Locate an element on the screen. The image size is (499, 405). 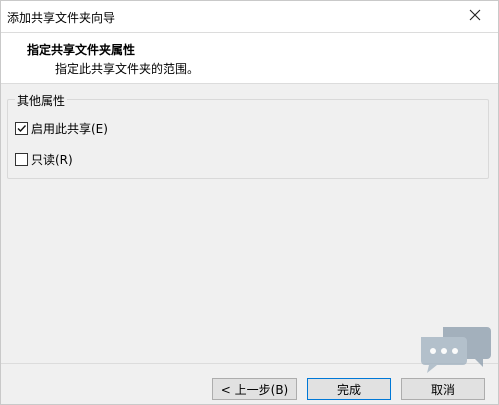
cancel-button: 取消 is located at coordinates (443, 389).